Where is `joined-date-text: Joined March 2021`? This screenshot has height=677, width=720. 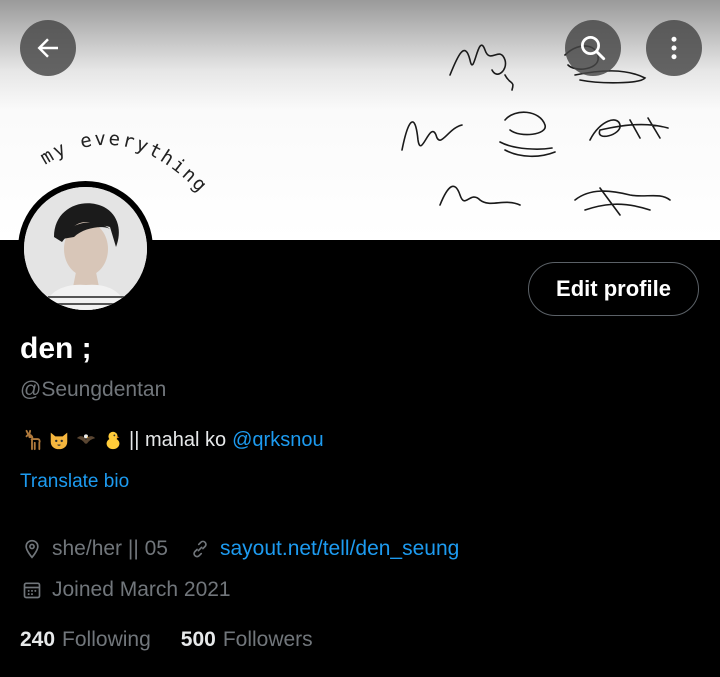
joined-date-text: Joined March 2021 is located at coordinates (141, 589).